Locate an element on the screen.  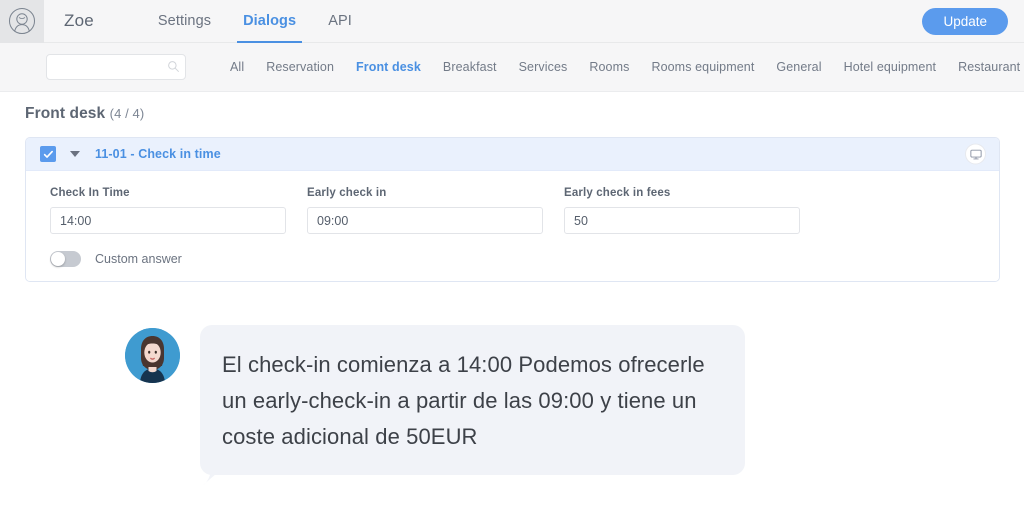
chevron-down-icon is located at coordinates (75, 154).